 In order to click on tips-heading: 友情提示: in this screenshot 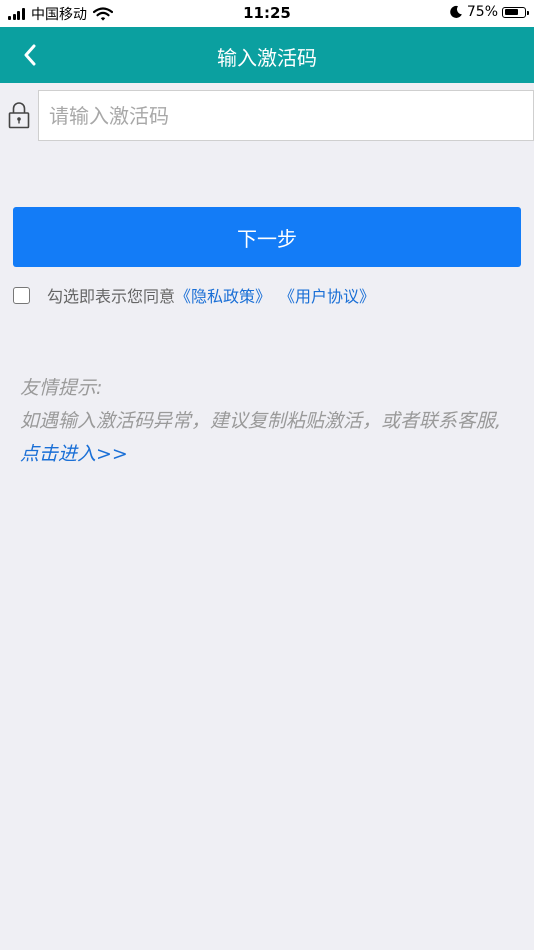, I will do `click(61, 388)`.